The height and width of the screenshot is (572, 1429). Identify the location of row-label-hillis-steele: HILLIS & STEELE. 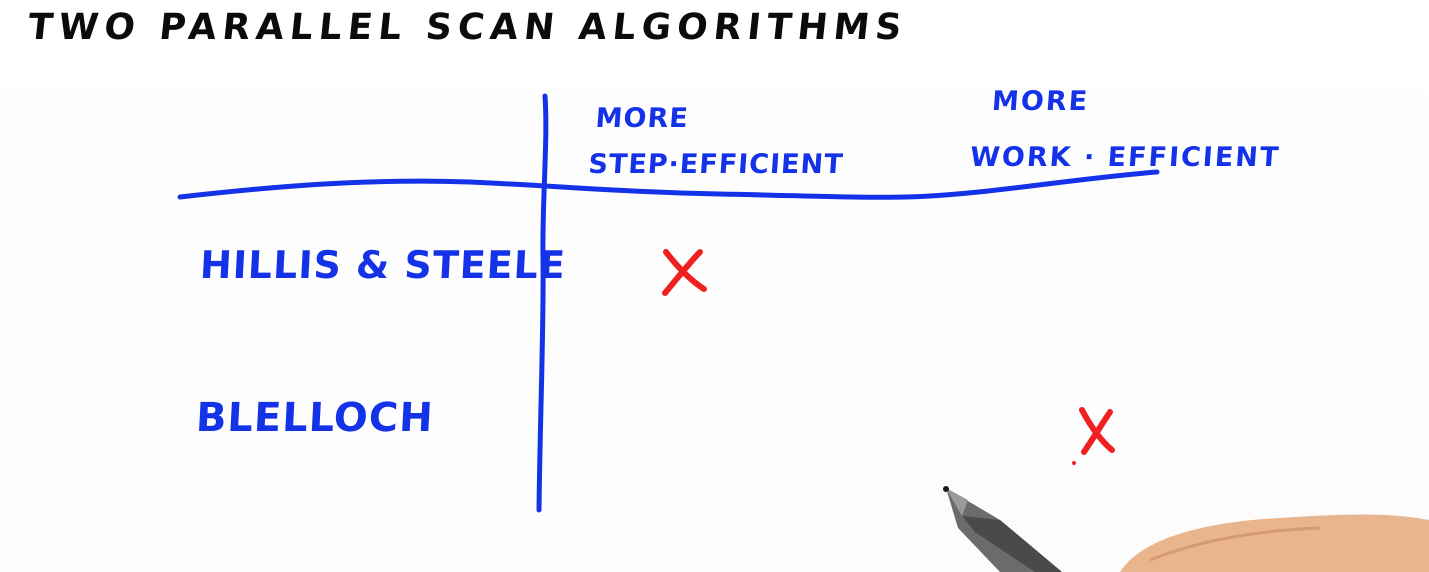
(383, 265).